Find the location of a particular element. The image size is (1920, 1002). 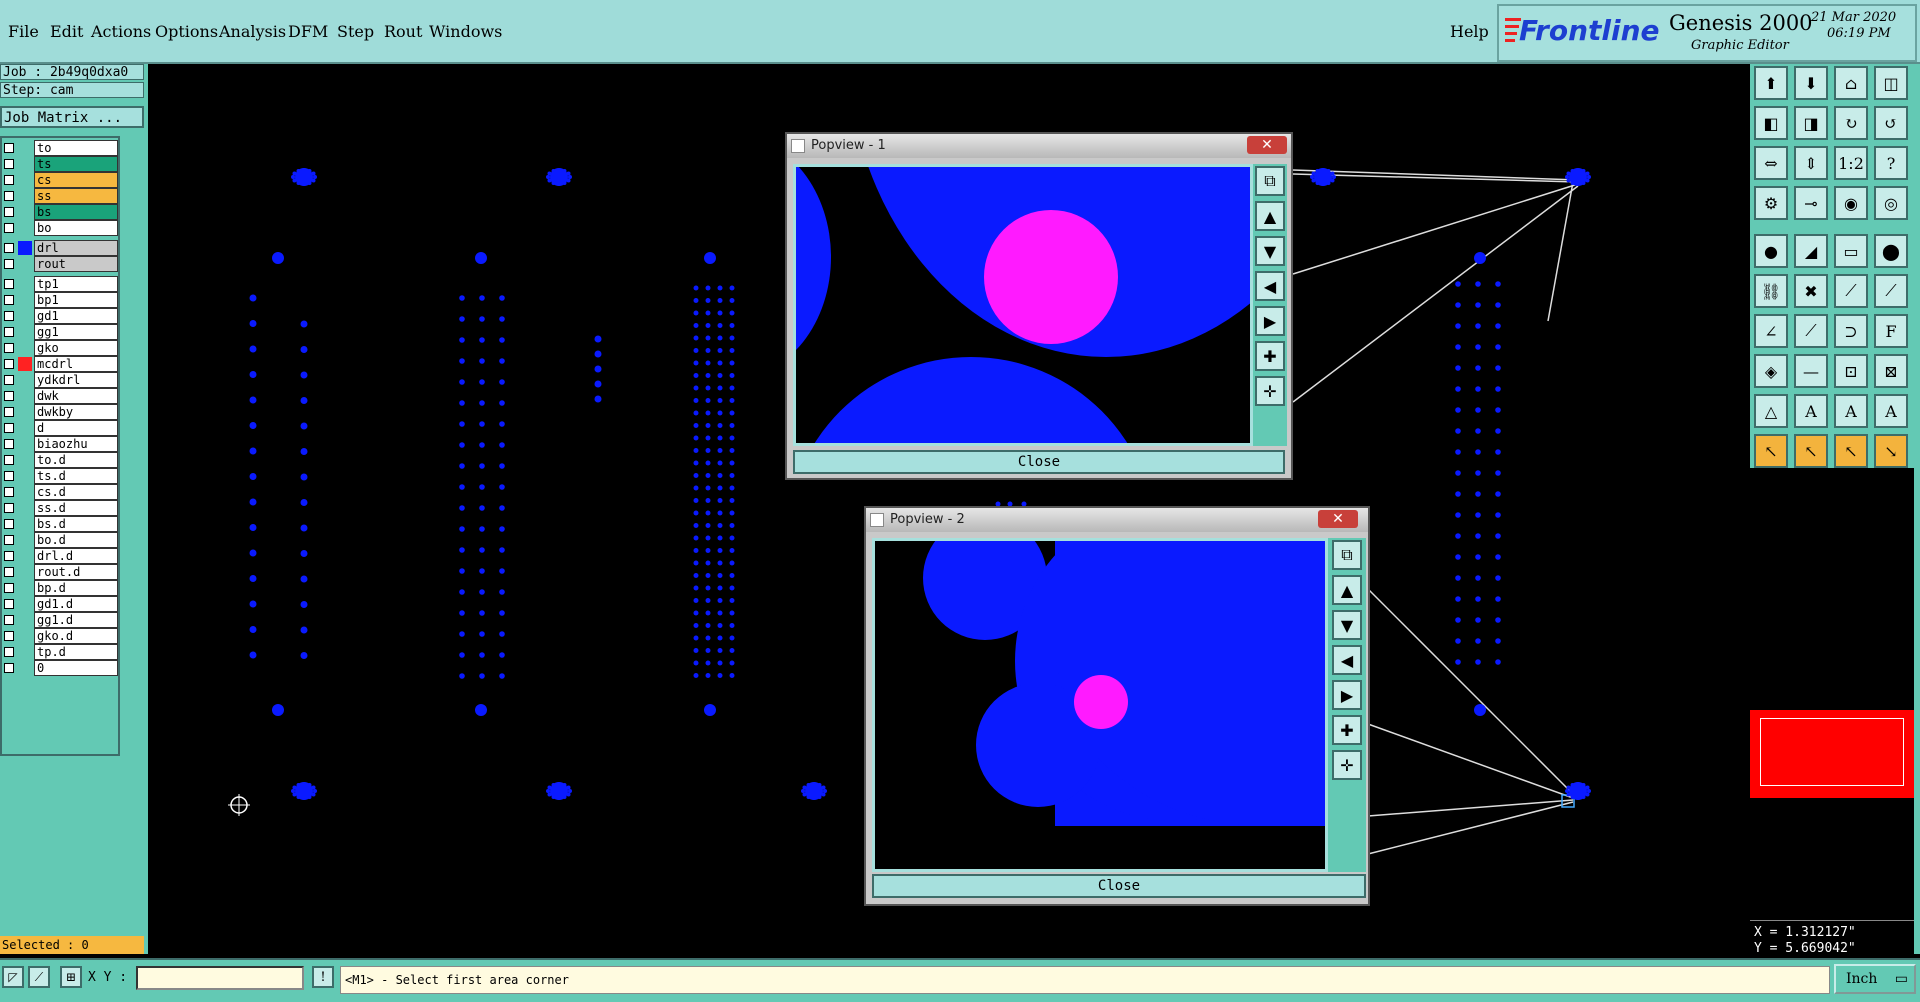

fit-horizontal-icon: ⇔ is located at coordinates (1771, 163).